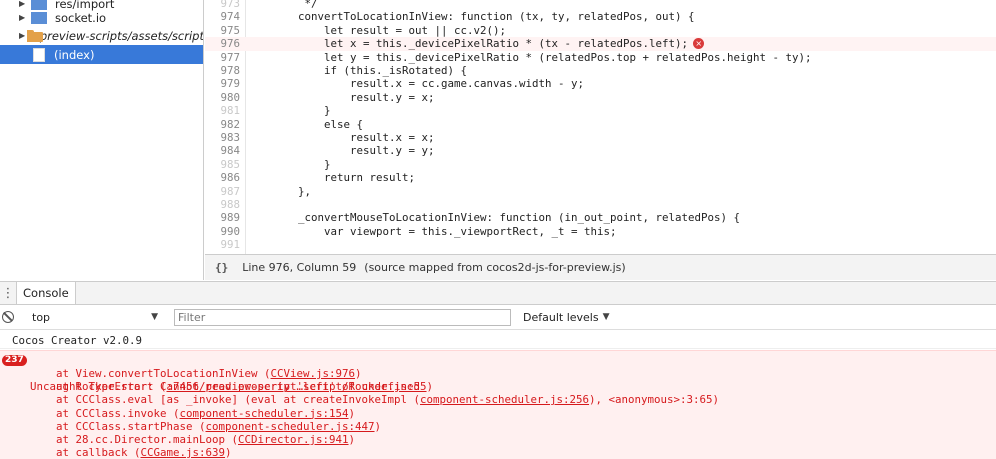 The image size is (996, 459). Describe the element at coordinates (221, 267) in the screenshot. I see `pretty-print-button: {}` at that location.